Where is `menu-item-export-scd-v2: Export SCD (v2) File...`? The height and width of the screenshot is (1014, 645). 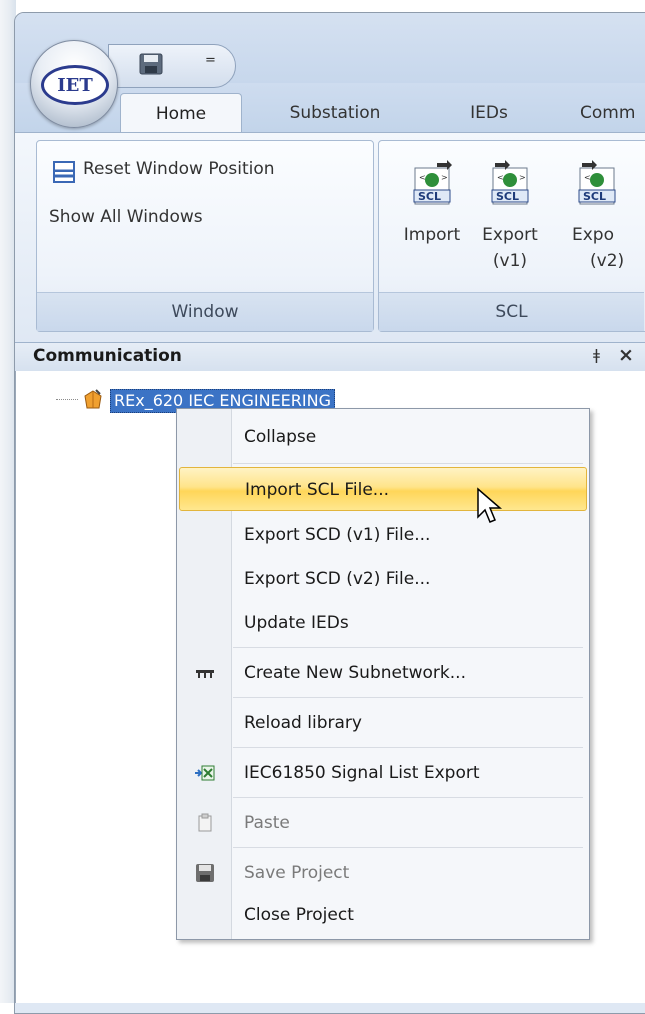
menu-item-export-scd-v2: Export SCD (v2) File... is located at coordinates (382, 579).